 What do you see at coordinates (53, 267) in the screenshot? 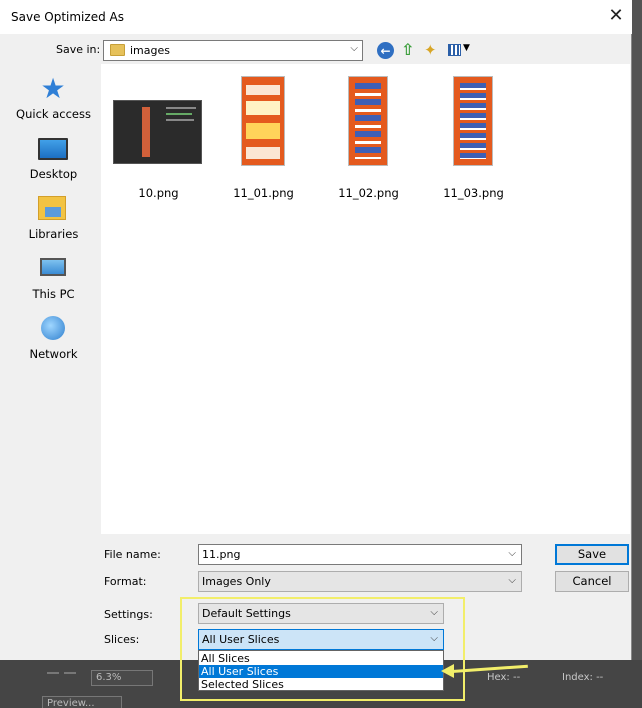
I see `computer-icon` at bounding box center [53, 267].